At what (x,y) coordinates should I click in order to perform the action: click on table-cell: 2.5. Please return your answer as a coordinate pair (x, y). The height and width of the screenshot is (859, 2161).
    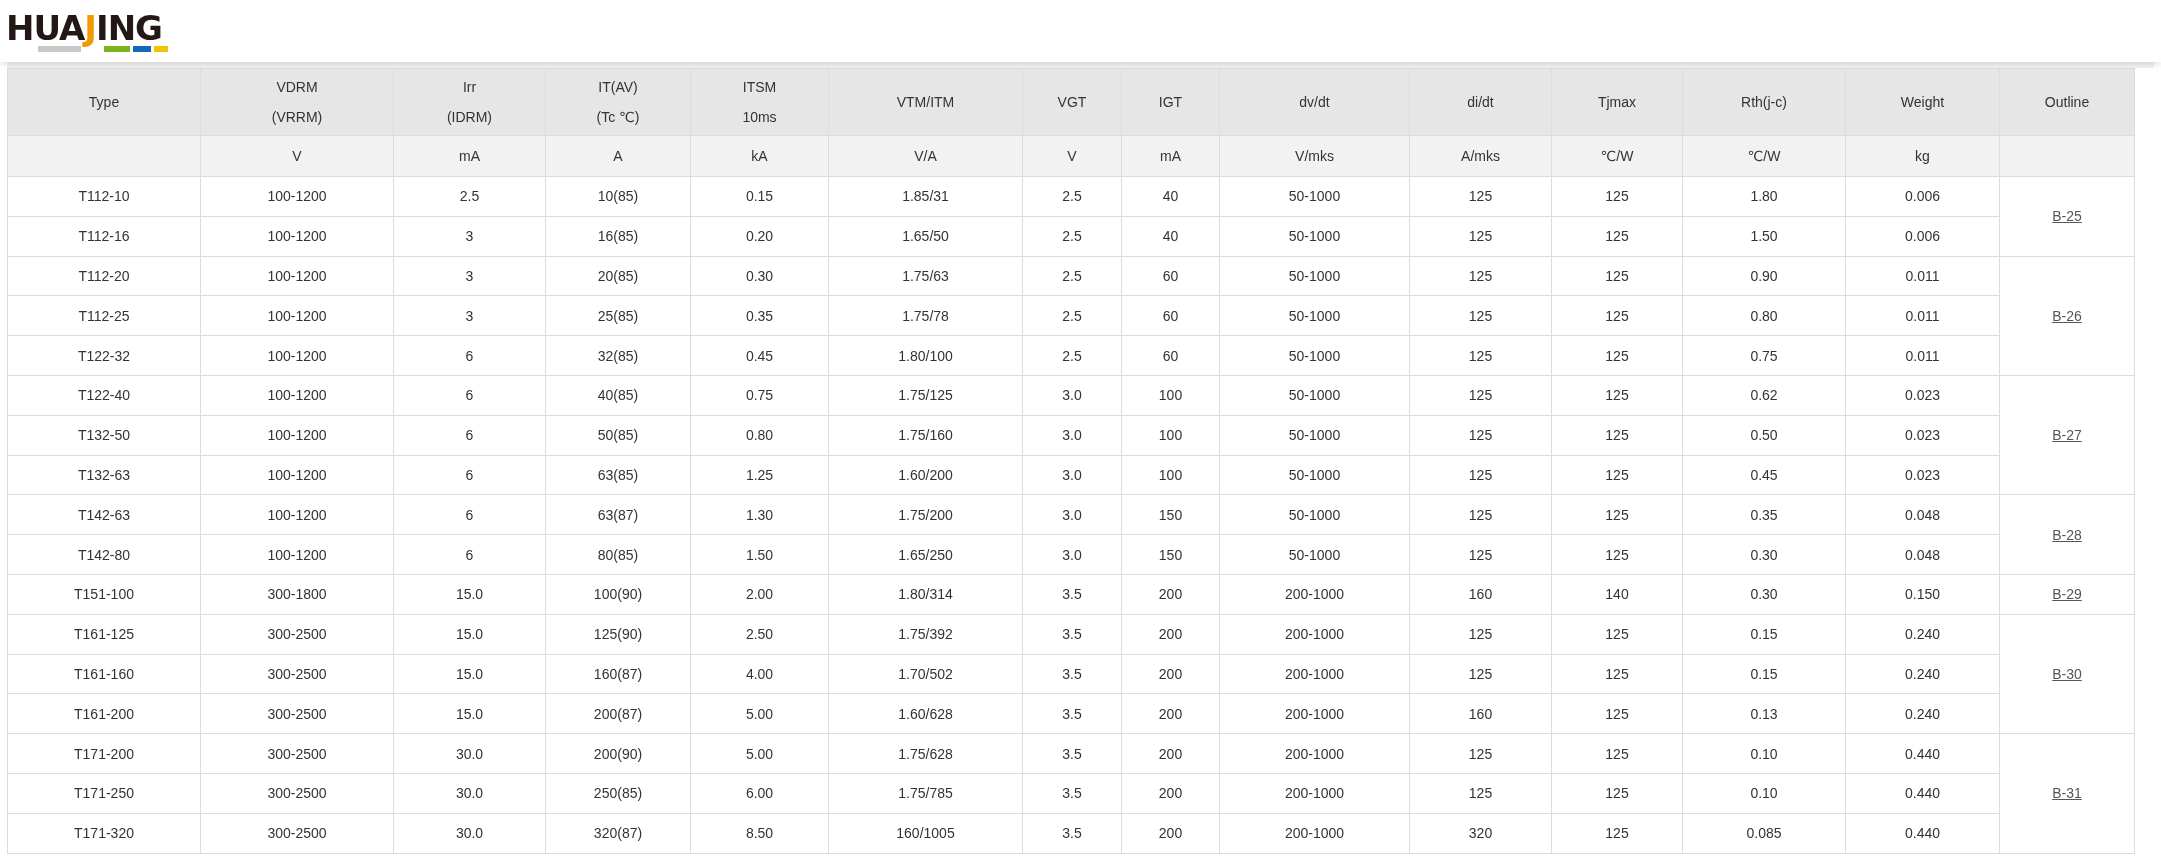
    Looking at the image, I should click on (1072, 315).